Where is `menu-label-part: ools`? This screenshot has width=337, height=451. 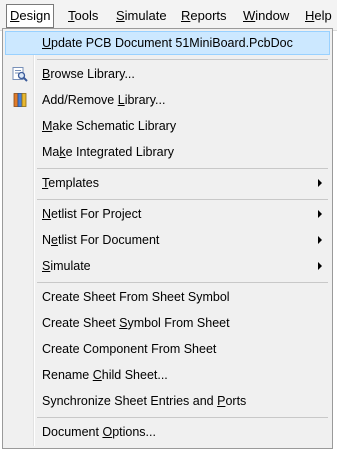
menu-label-part: ools is located at coordinates (86, 15).